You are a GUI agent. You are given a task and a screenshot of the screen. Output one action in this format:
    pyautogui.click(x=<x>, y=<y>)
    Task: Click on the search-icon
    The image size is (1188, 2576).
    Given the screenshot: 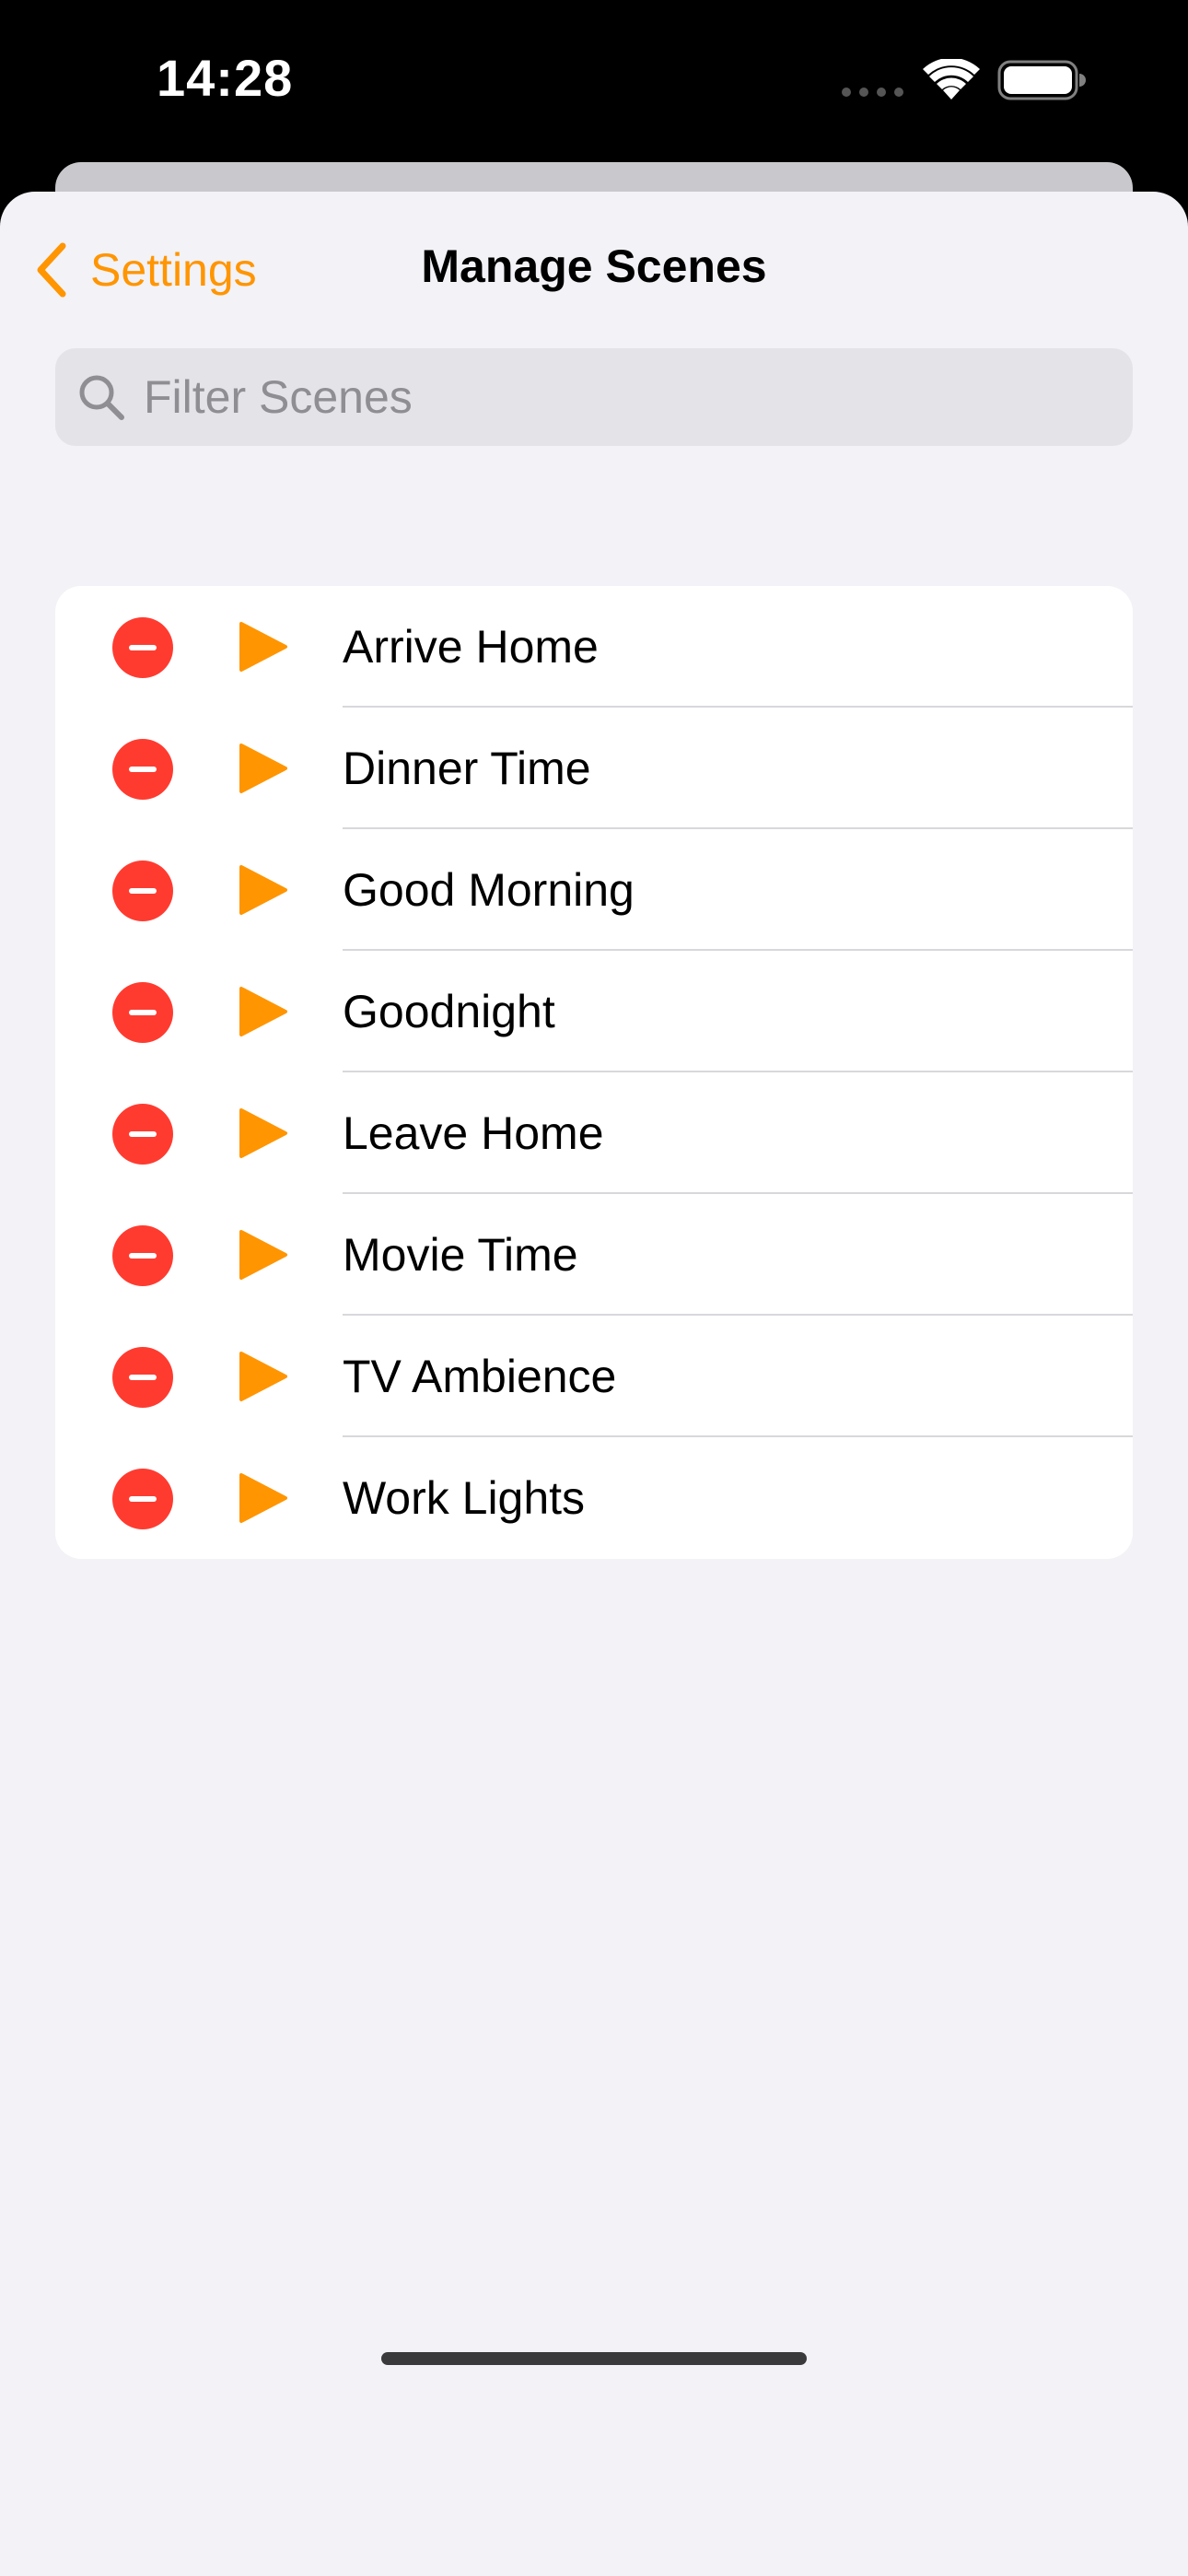 What is the action you would take?
    pyautogui.click(x=101, y=397)
    